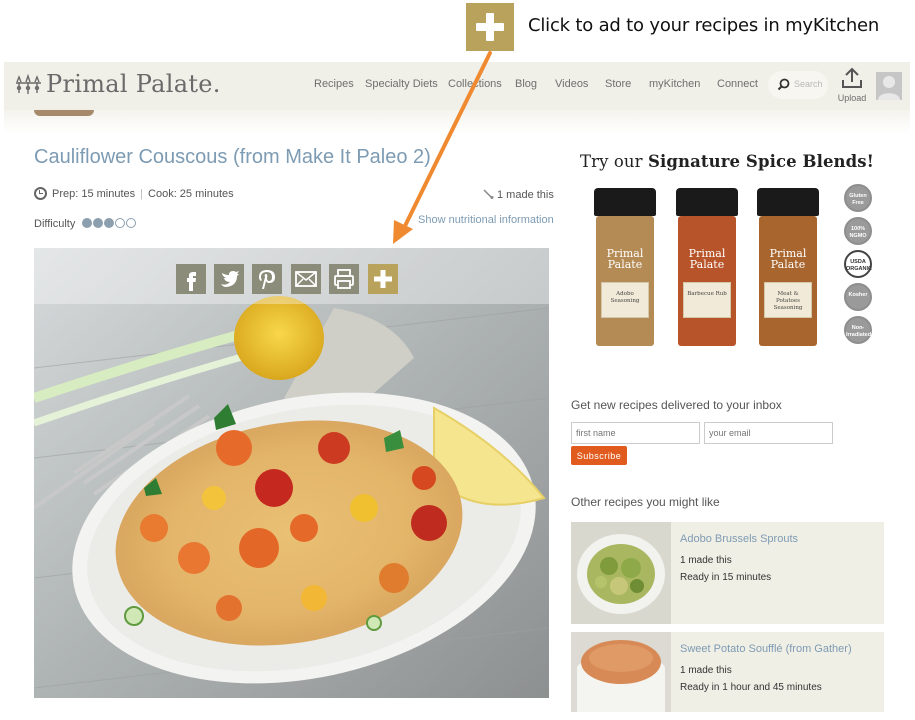 The height and width of the screenshot is (720, 915). I want to click on clock-icon, so click(40, 193).